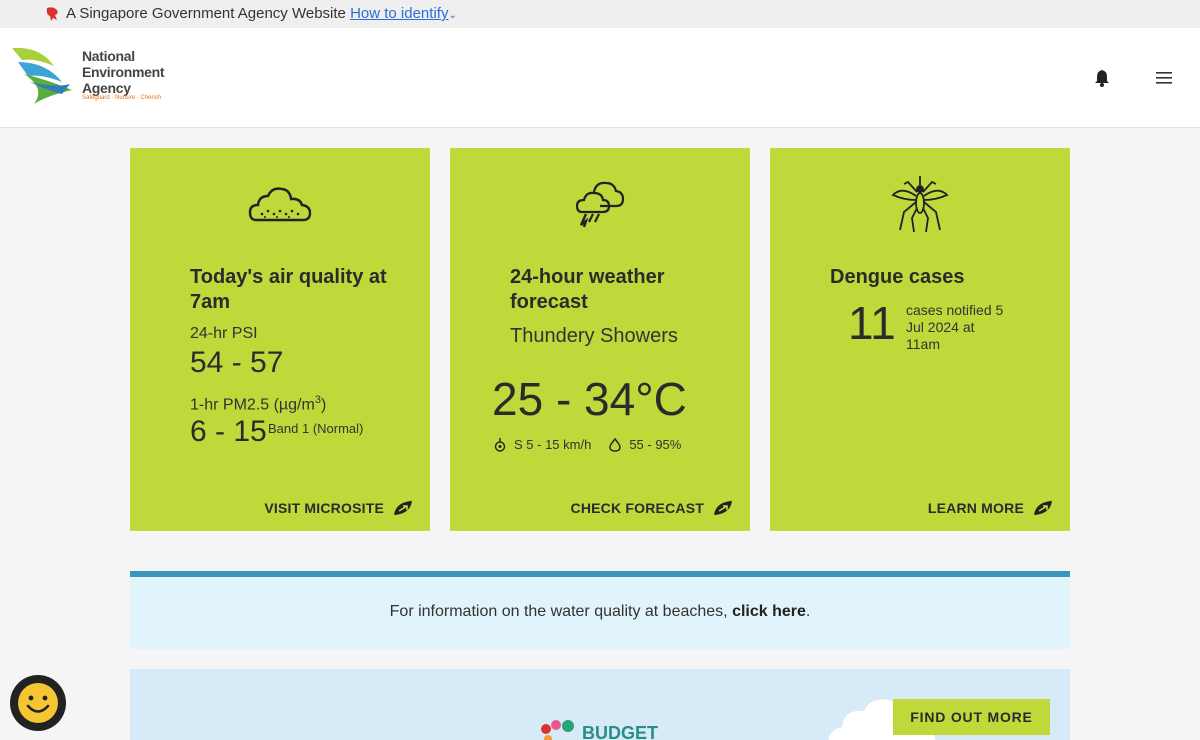  Describe the element at coordinates (955, 327) in the screenshot. I see `dengue-note: cases notified 5 Jul 2024 at 11am` at that location.